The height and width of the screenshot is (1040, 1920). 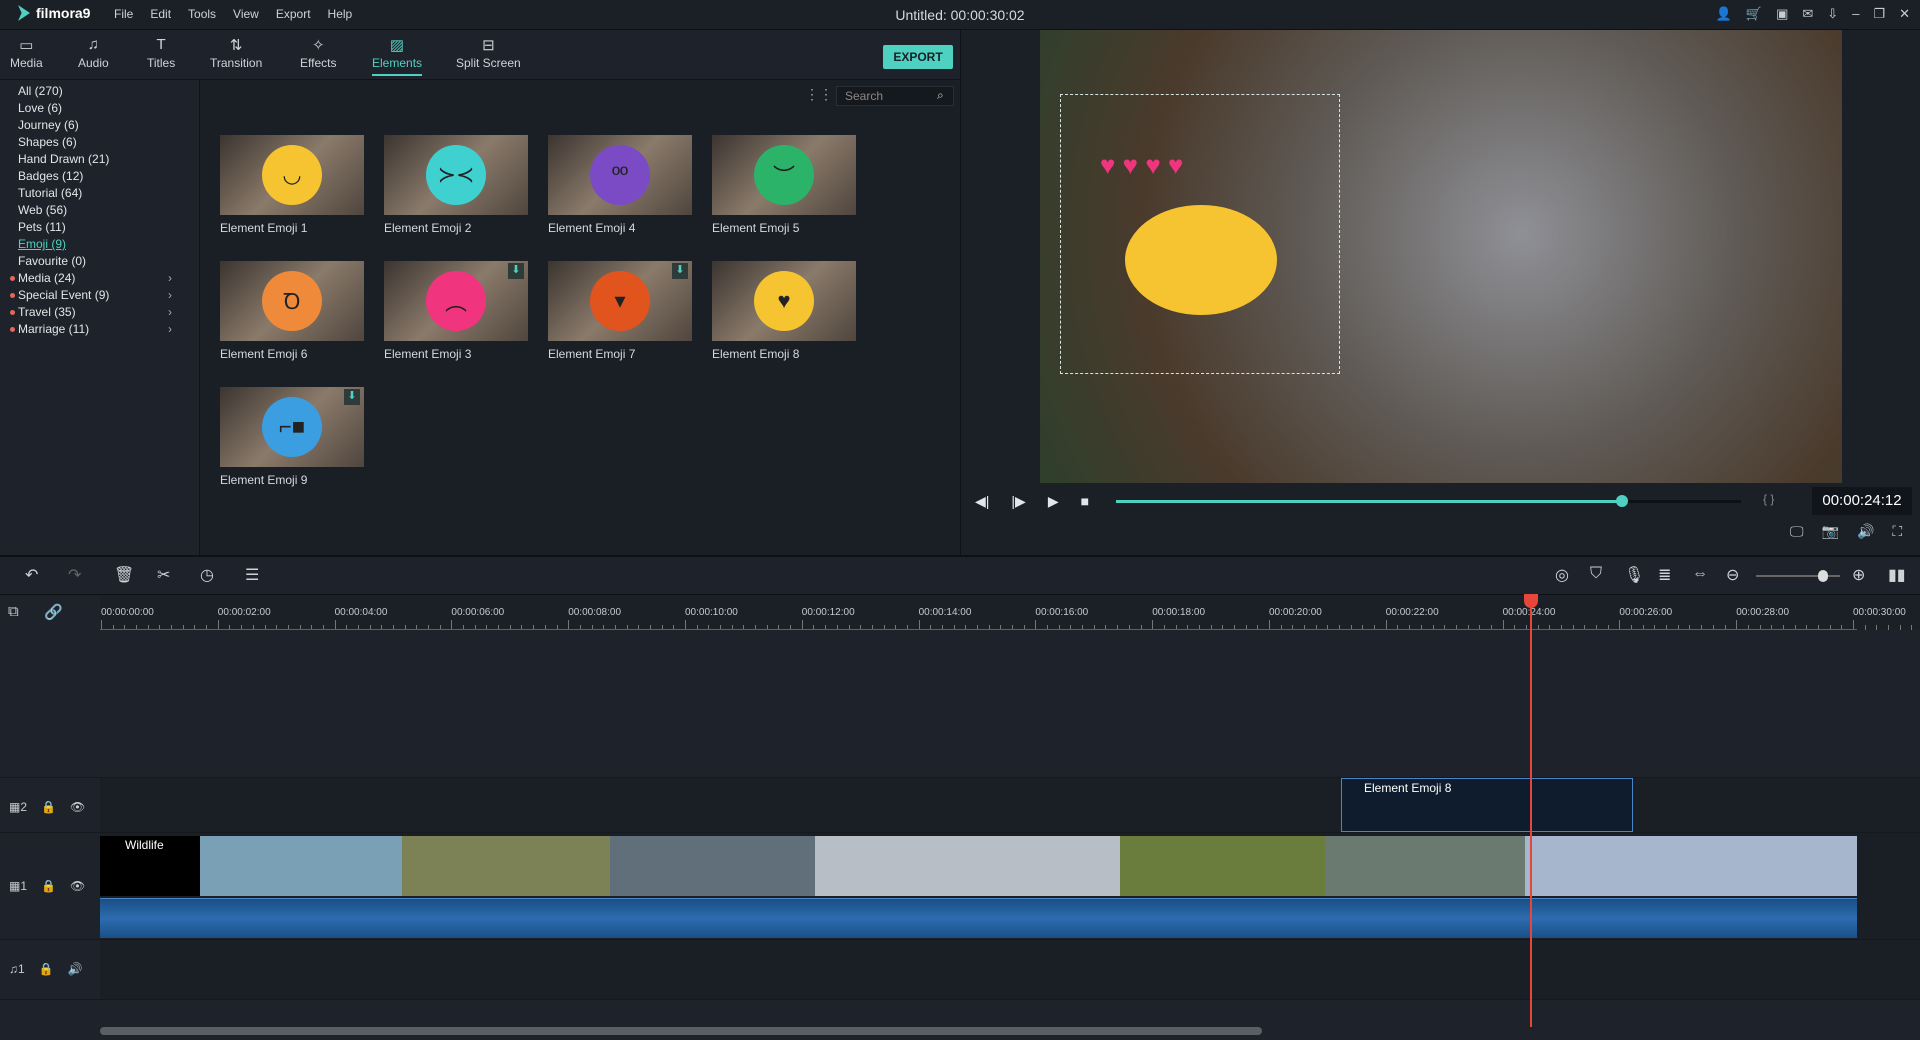 I want to click on fit-timeline-icon: ⇔, so click(x=1700, y=574).